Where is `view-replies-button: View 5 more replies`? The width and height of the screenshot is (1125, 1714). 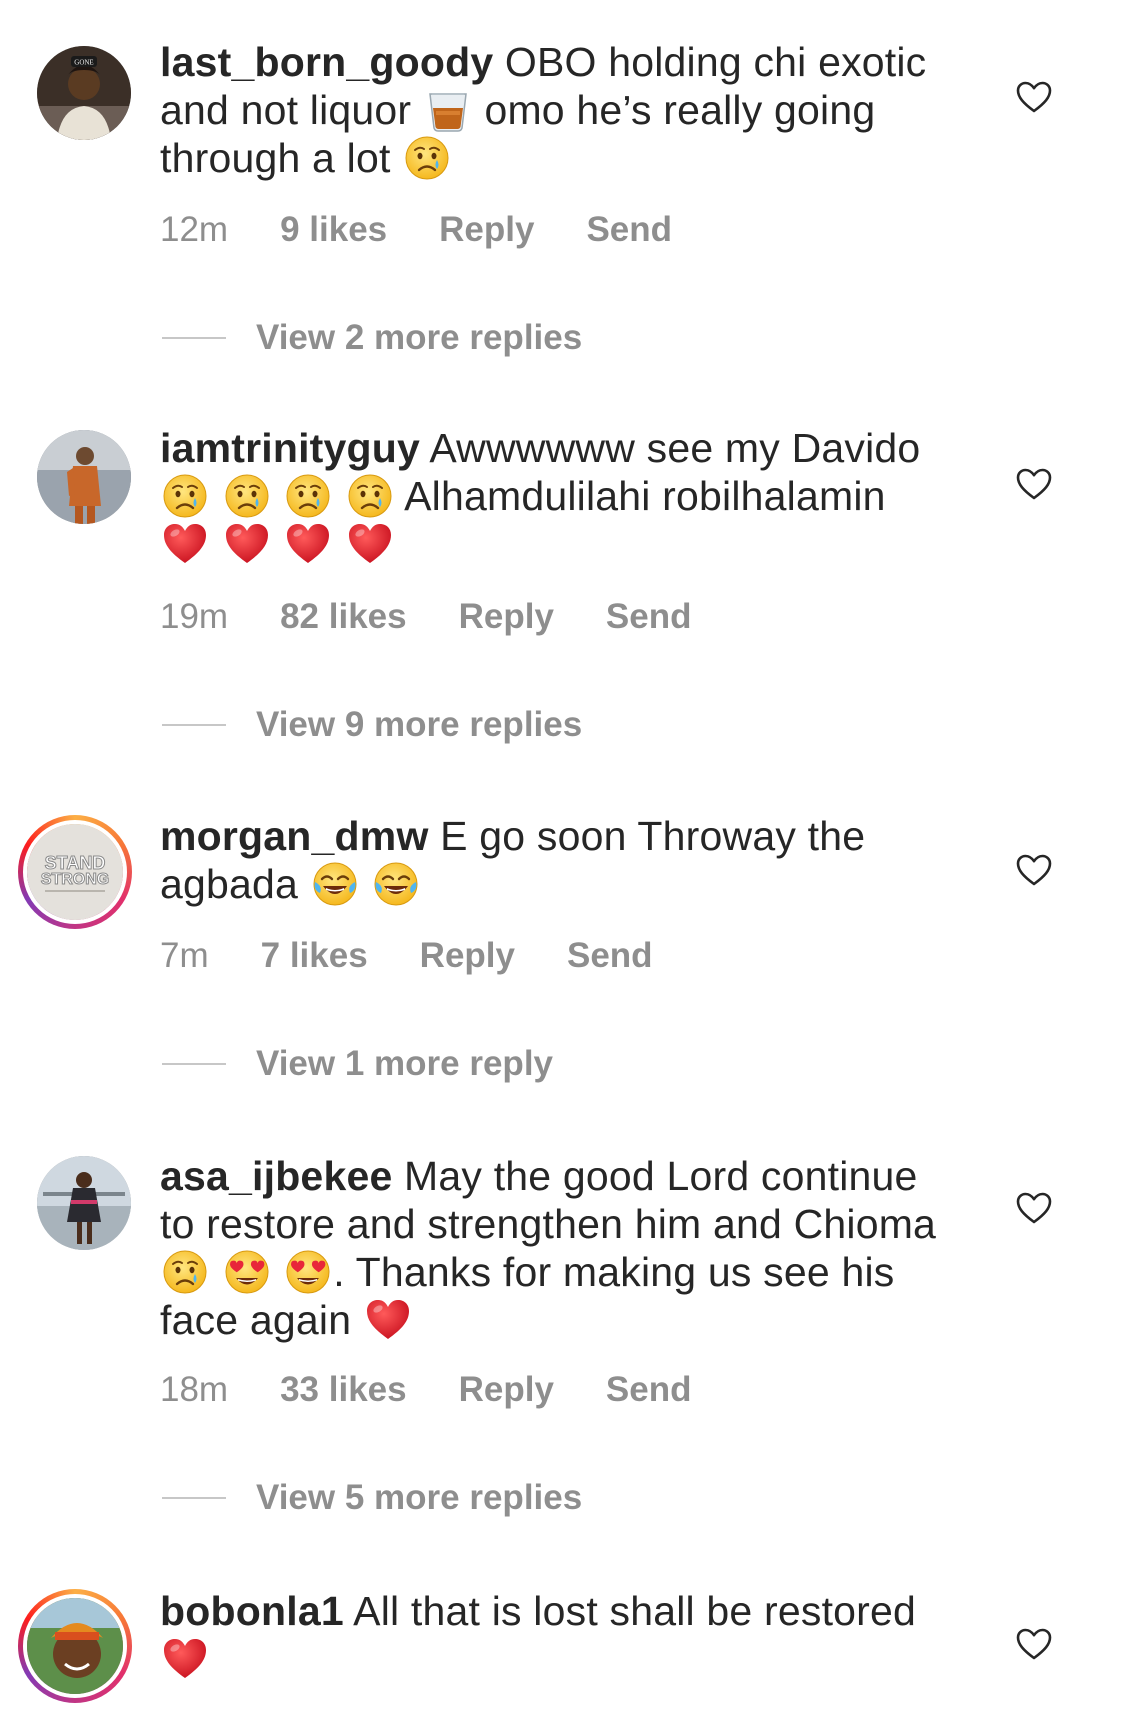 view-replies-button: View 5 more replies is located at coordinates (372, 1498).